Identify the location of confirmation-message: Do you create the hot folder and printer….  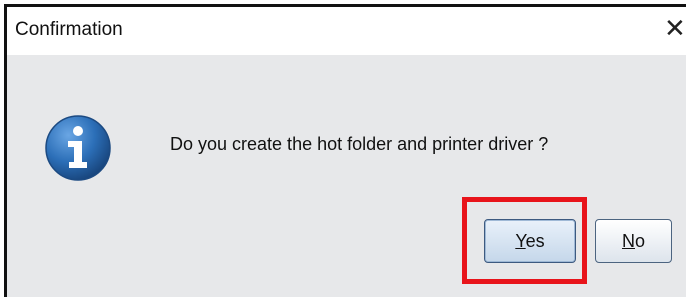
(359, 144).